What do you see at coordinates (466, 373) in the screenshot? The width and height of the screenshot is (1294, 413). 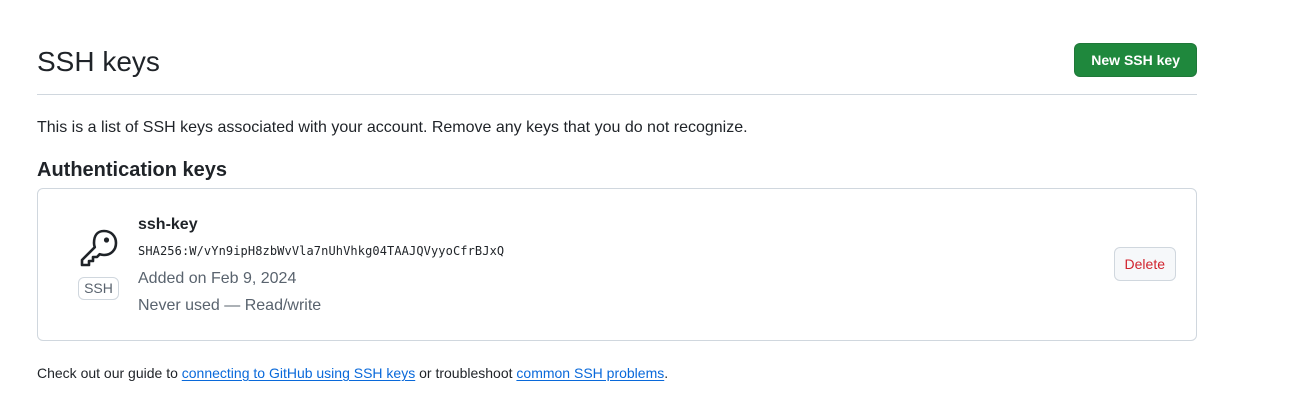 I see `footer-middle: or troubleshoot` at bounding box center [466, 373].